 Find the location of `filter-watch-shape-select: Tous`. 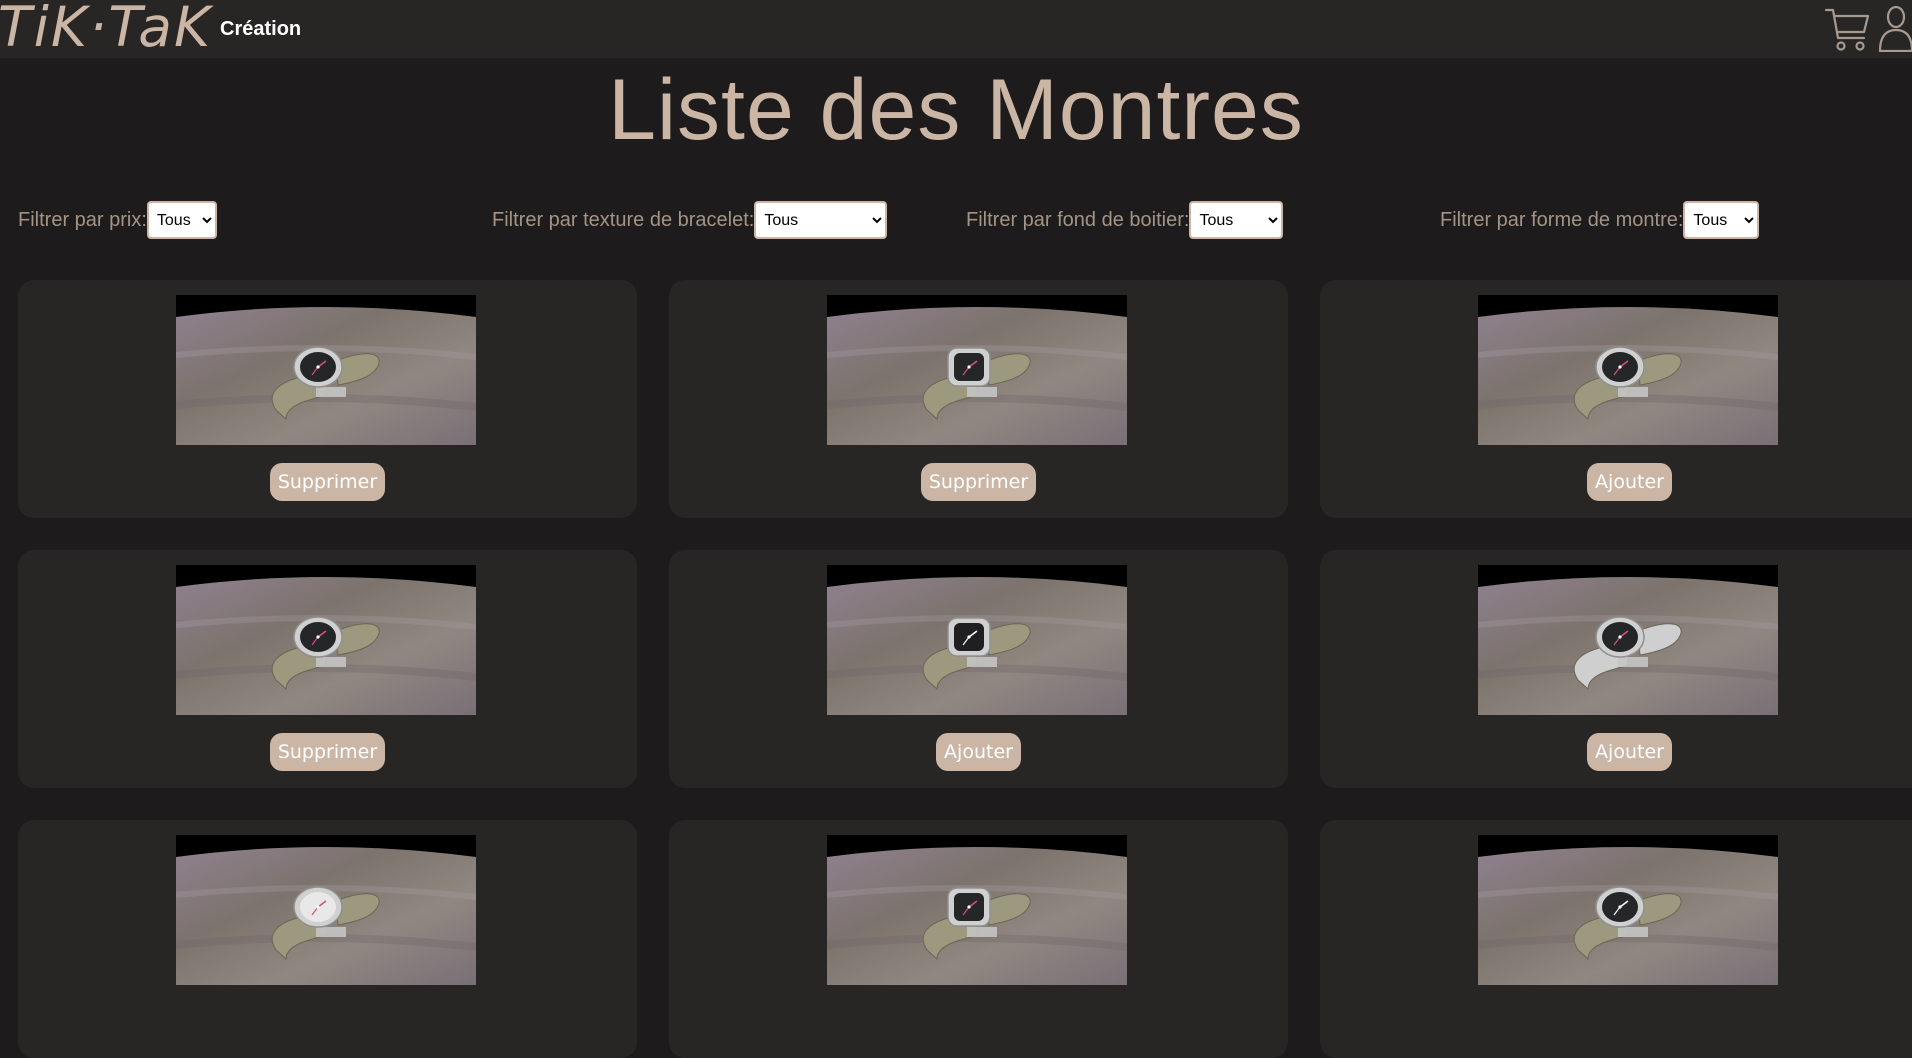

filter-watch-shape-select: Tous is located at coordinates (1721, 220).